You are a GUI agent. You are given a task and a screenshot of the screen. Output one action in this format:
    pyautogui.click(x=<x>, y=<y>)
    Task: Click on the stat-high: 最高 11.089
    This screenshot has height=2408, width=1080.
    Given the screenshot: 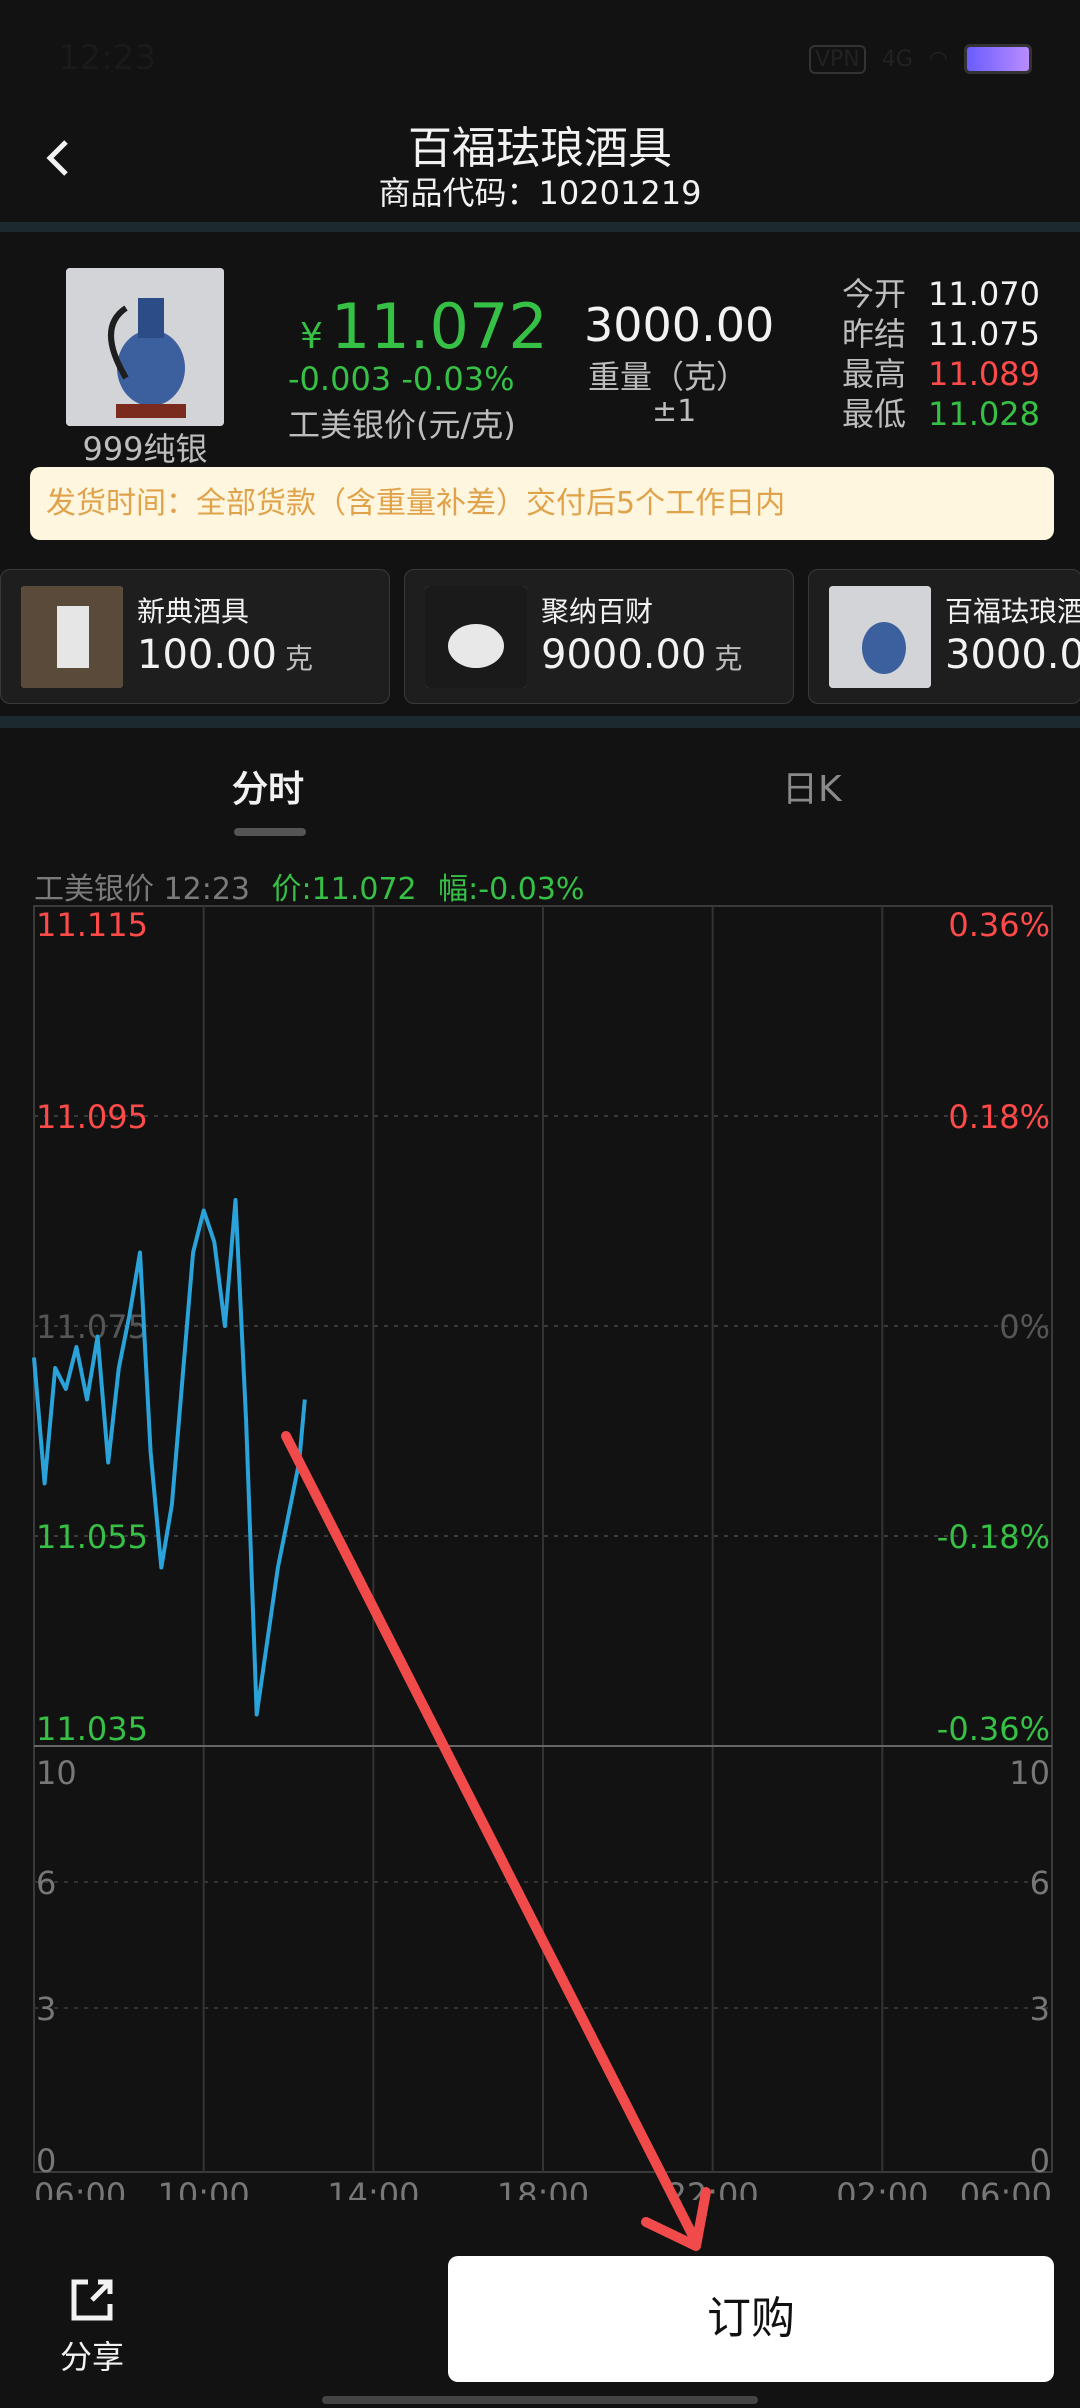 What is the action you would take?
    pyautogui.click(x=941, y=374)
    